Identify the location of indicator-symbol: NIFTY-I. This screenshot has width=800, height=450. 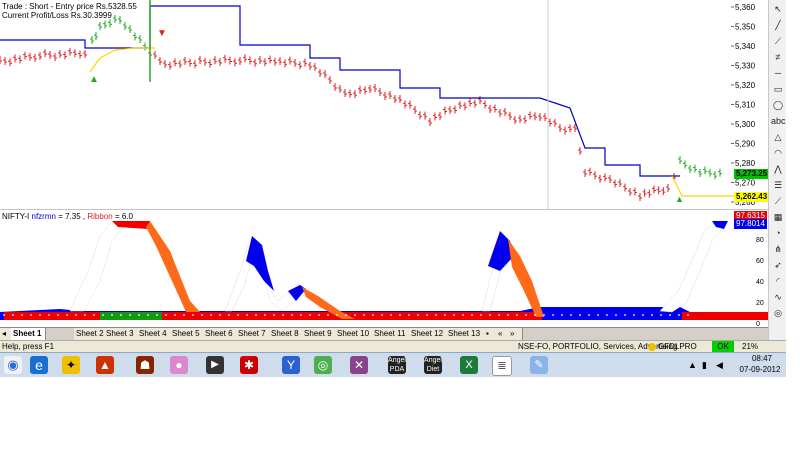
(16, 216).